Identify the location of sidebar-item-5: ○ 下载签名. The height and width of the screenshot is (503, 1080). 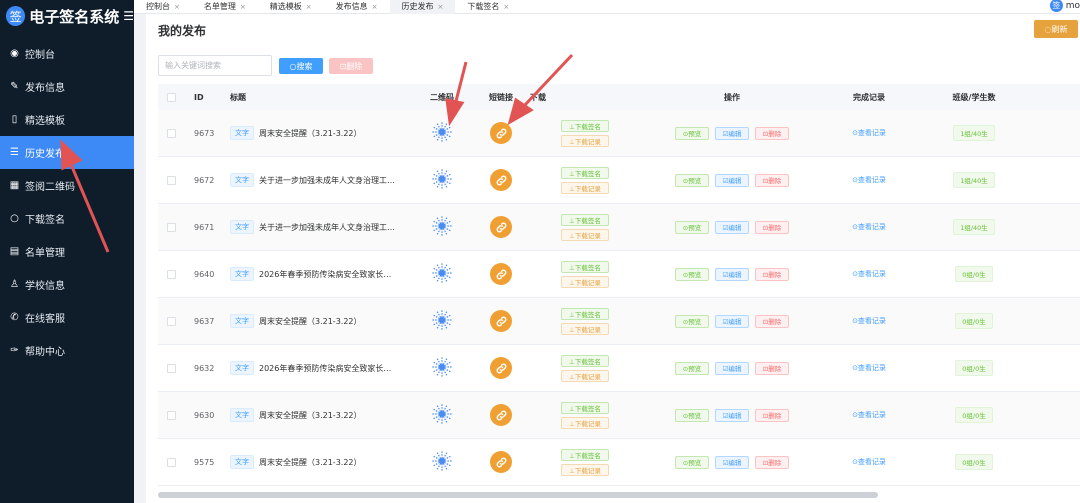
(67, 218).